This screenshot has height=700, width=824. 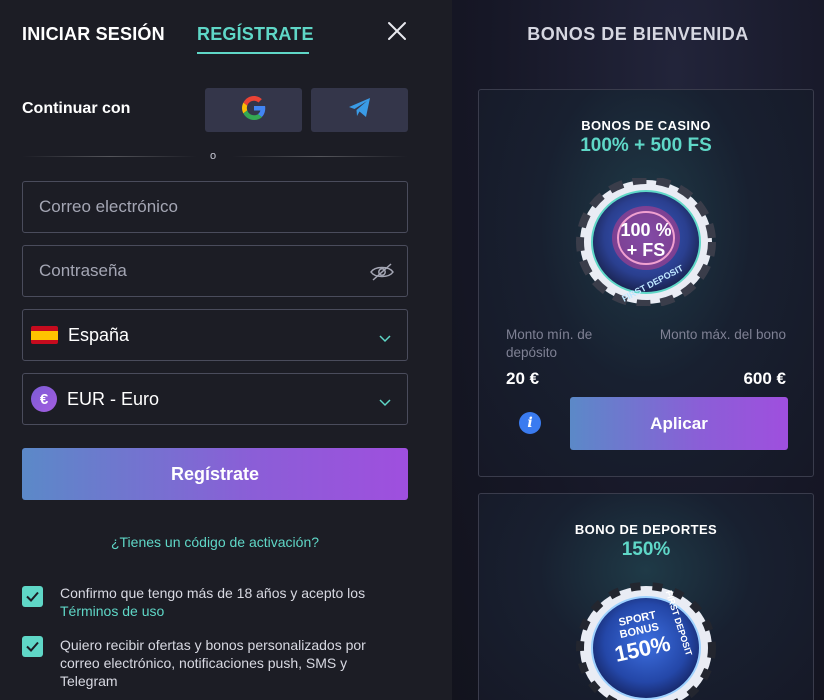 I want to click on divider-text: o, so click(x=213, y=156).